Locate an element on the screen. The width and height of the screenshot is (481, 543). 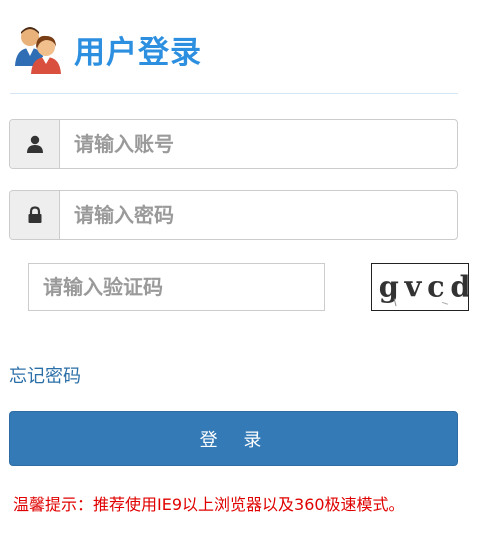
page-title: 用户登录 is located at coordinates (138, 52).